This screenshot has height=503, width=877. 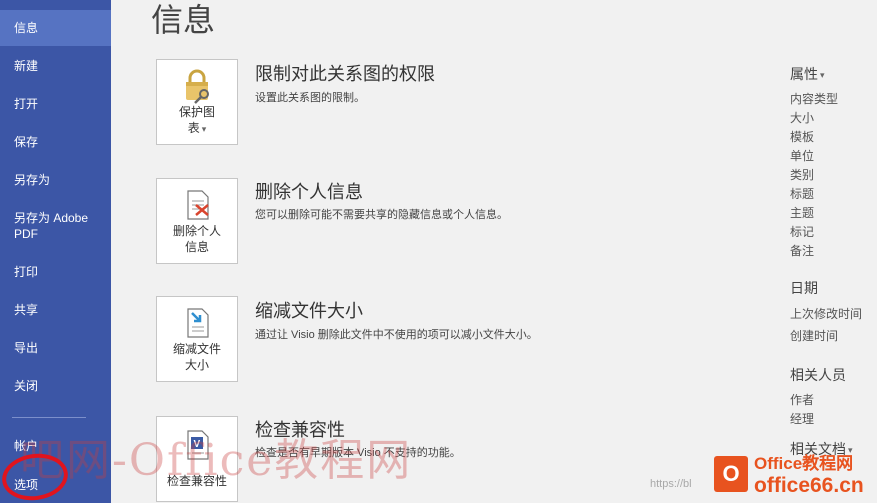 I want to click on dates-heading: 日期, so click(x=804, y=288).